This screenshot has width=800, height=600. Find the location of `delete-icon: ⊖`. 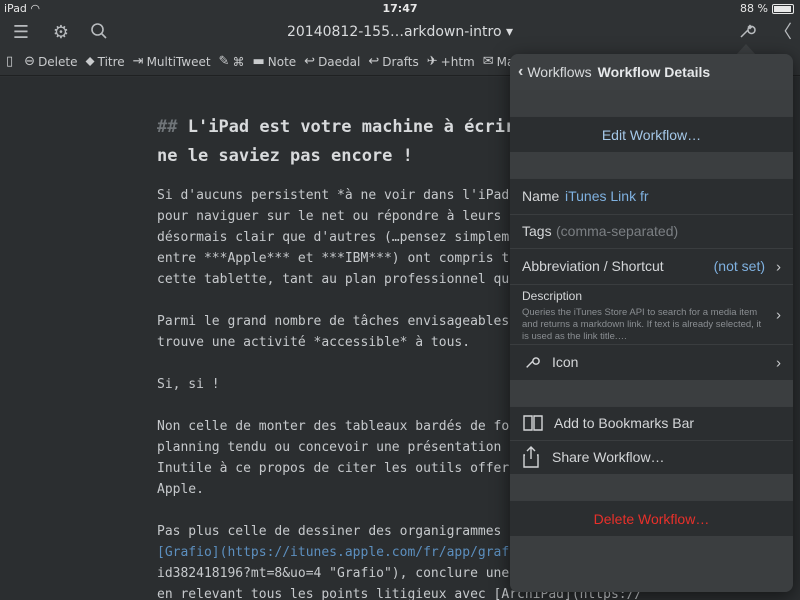

delete-icon: ⊖ is located at coordinates (30, 61).